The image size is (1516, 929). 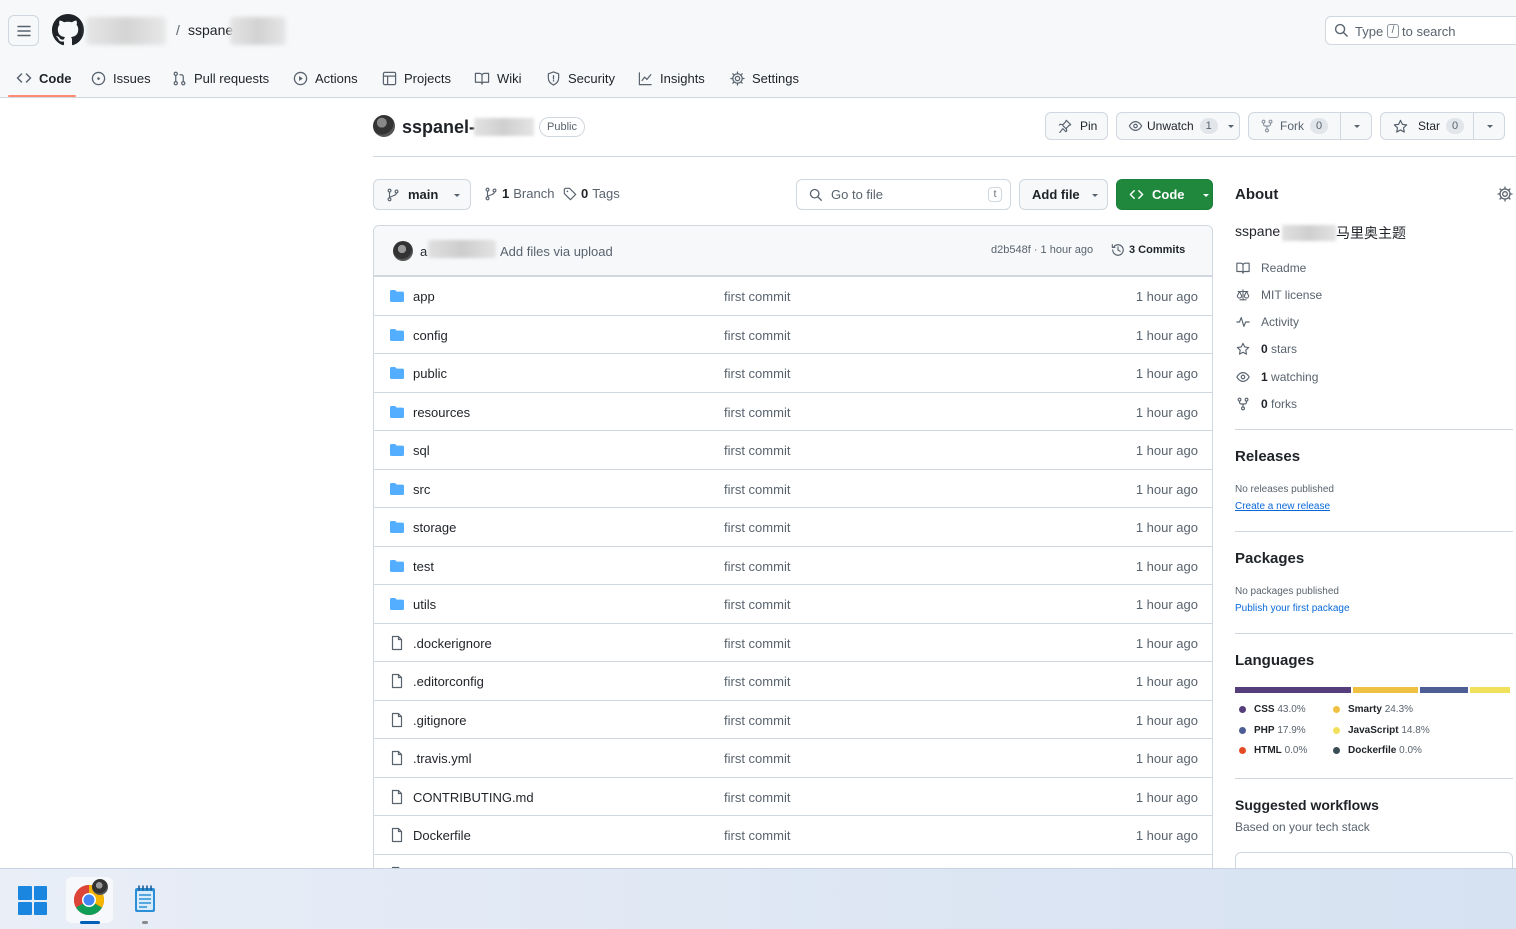 What do you see at coordinates (121, 78) in the screenshot?
I see `tab-issues: Issues` at bounding box center [121, 78].